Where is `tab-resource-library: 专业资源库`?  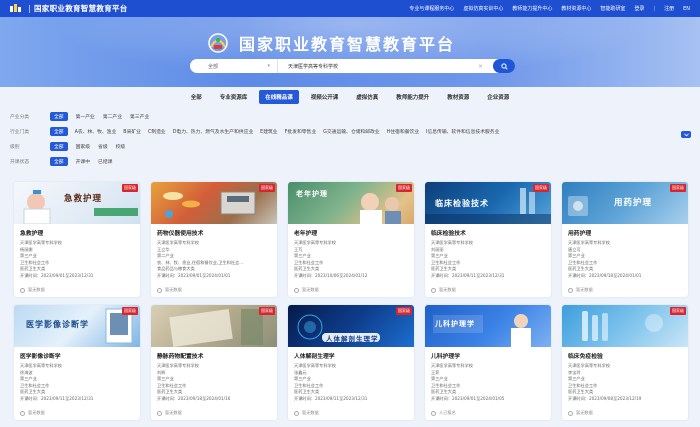
tab-resource-library: 专业资源库 is located at coordinates (234, 97).